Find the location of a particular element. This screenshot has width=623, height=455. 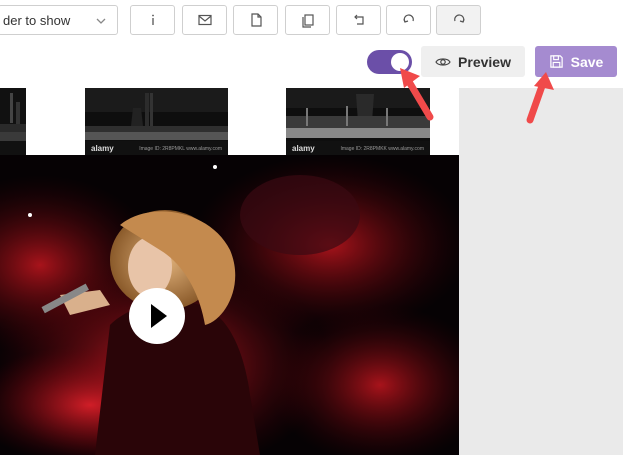

file-icon is located at coordinates (256, 20).